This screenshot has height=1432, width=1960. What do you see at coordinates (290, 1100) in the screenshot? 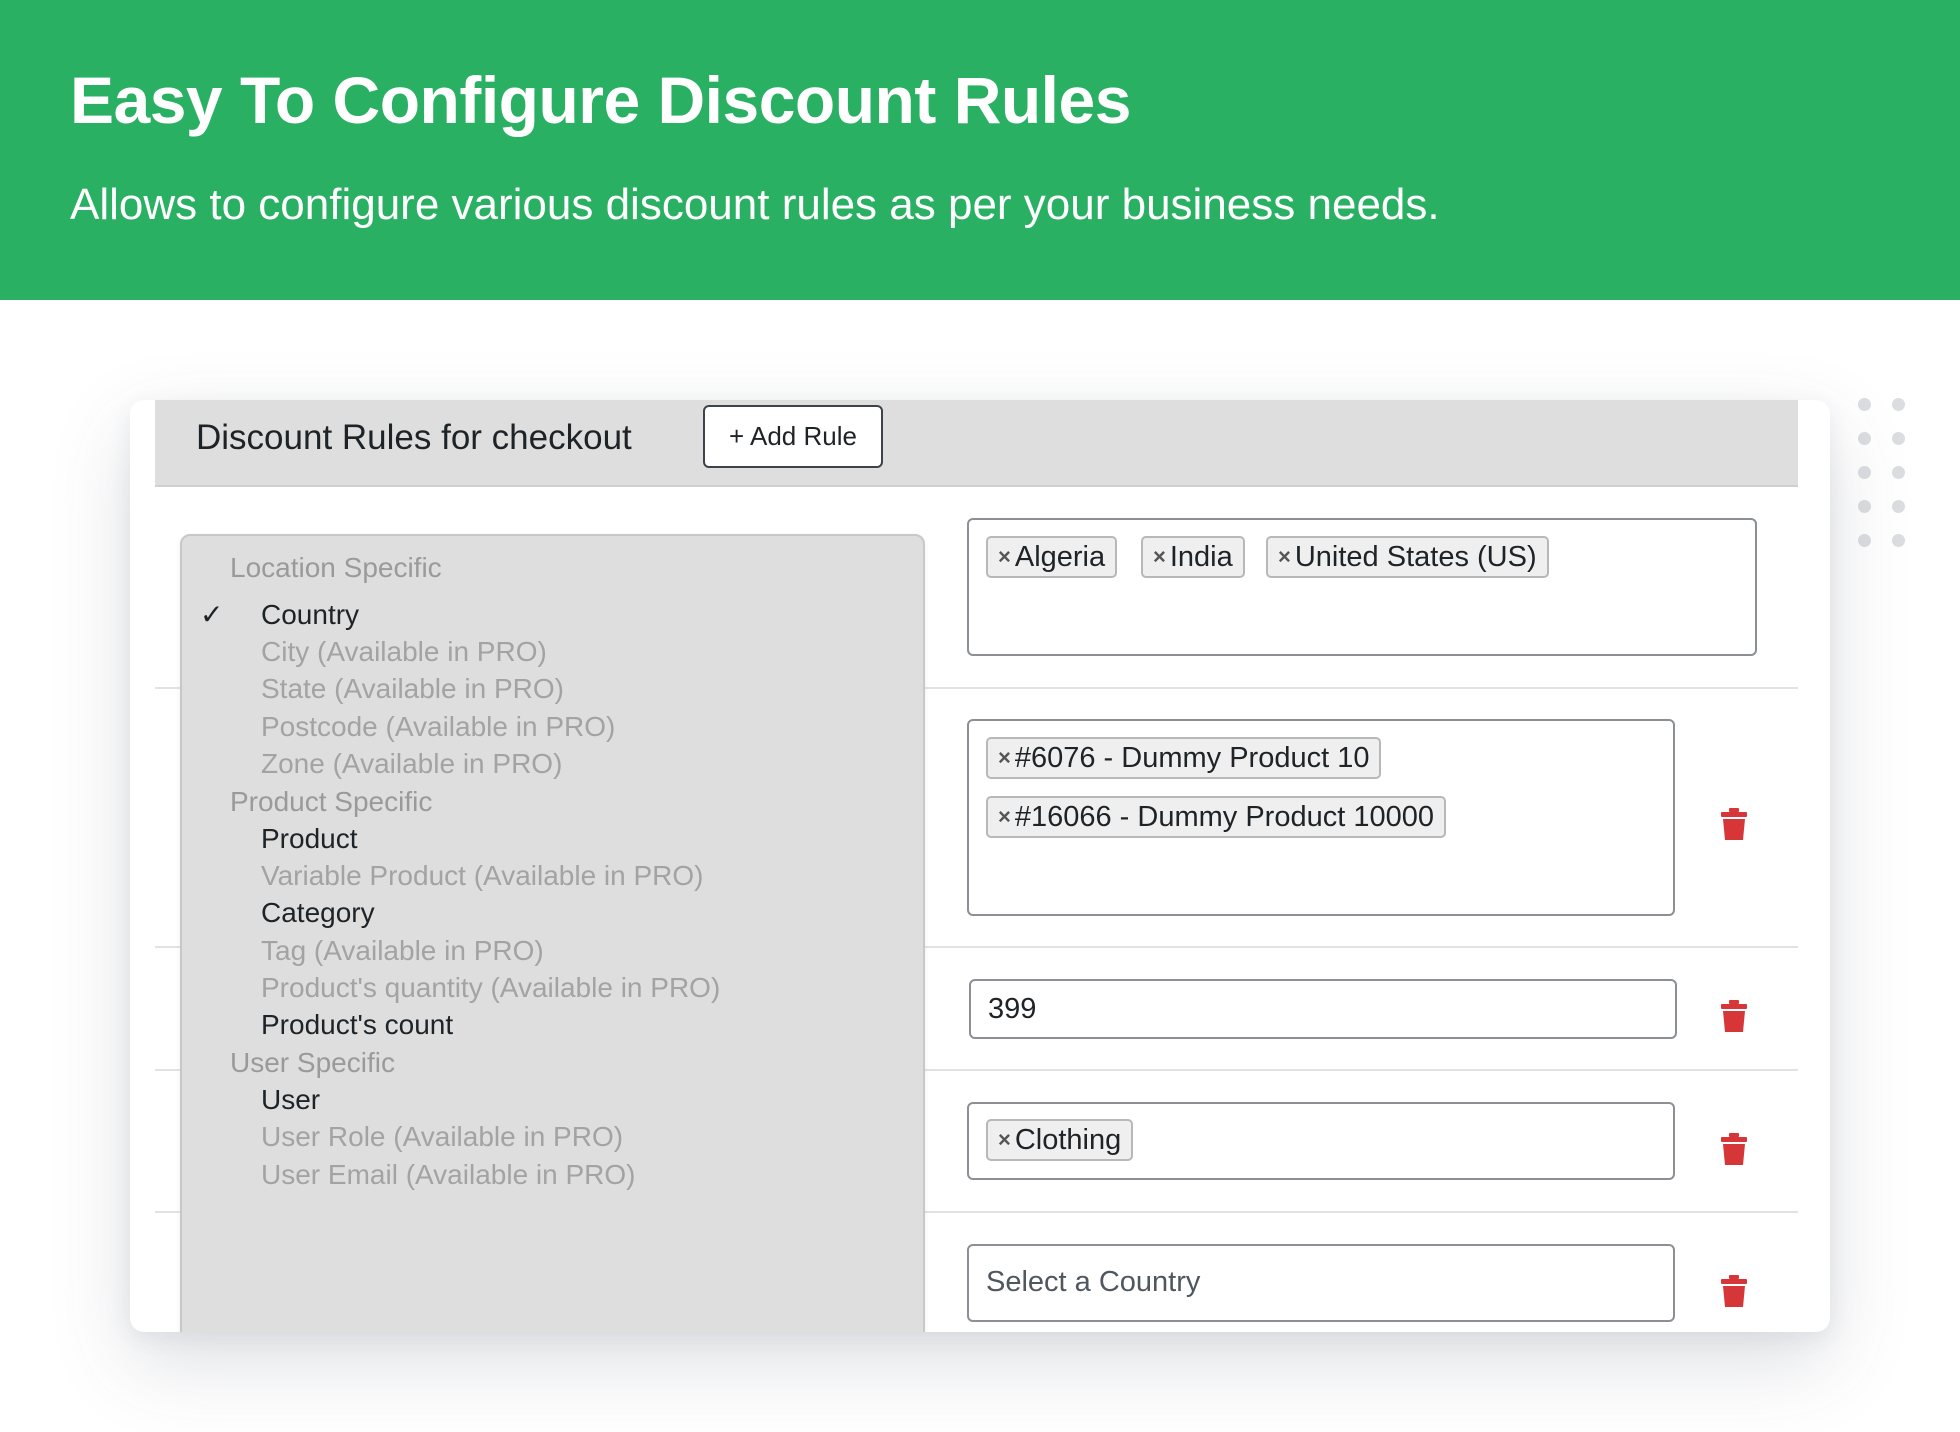
I see `option-user: User` at bounding box center [290, 1100].